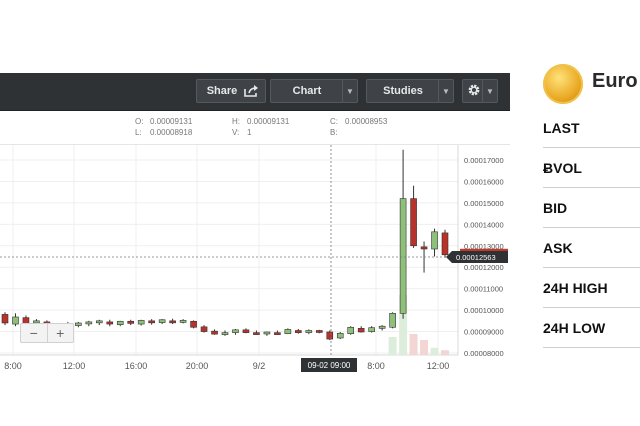 The image size is (640, 426). Describe the element at coordinates (329, 365) in the screenshot. I see `crosshair-time-label: 09-02 09:00` at that location.